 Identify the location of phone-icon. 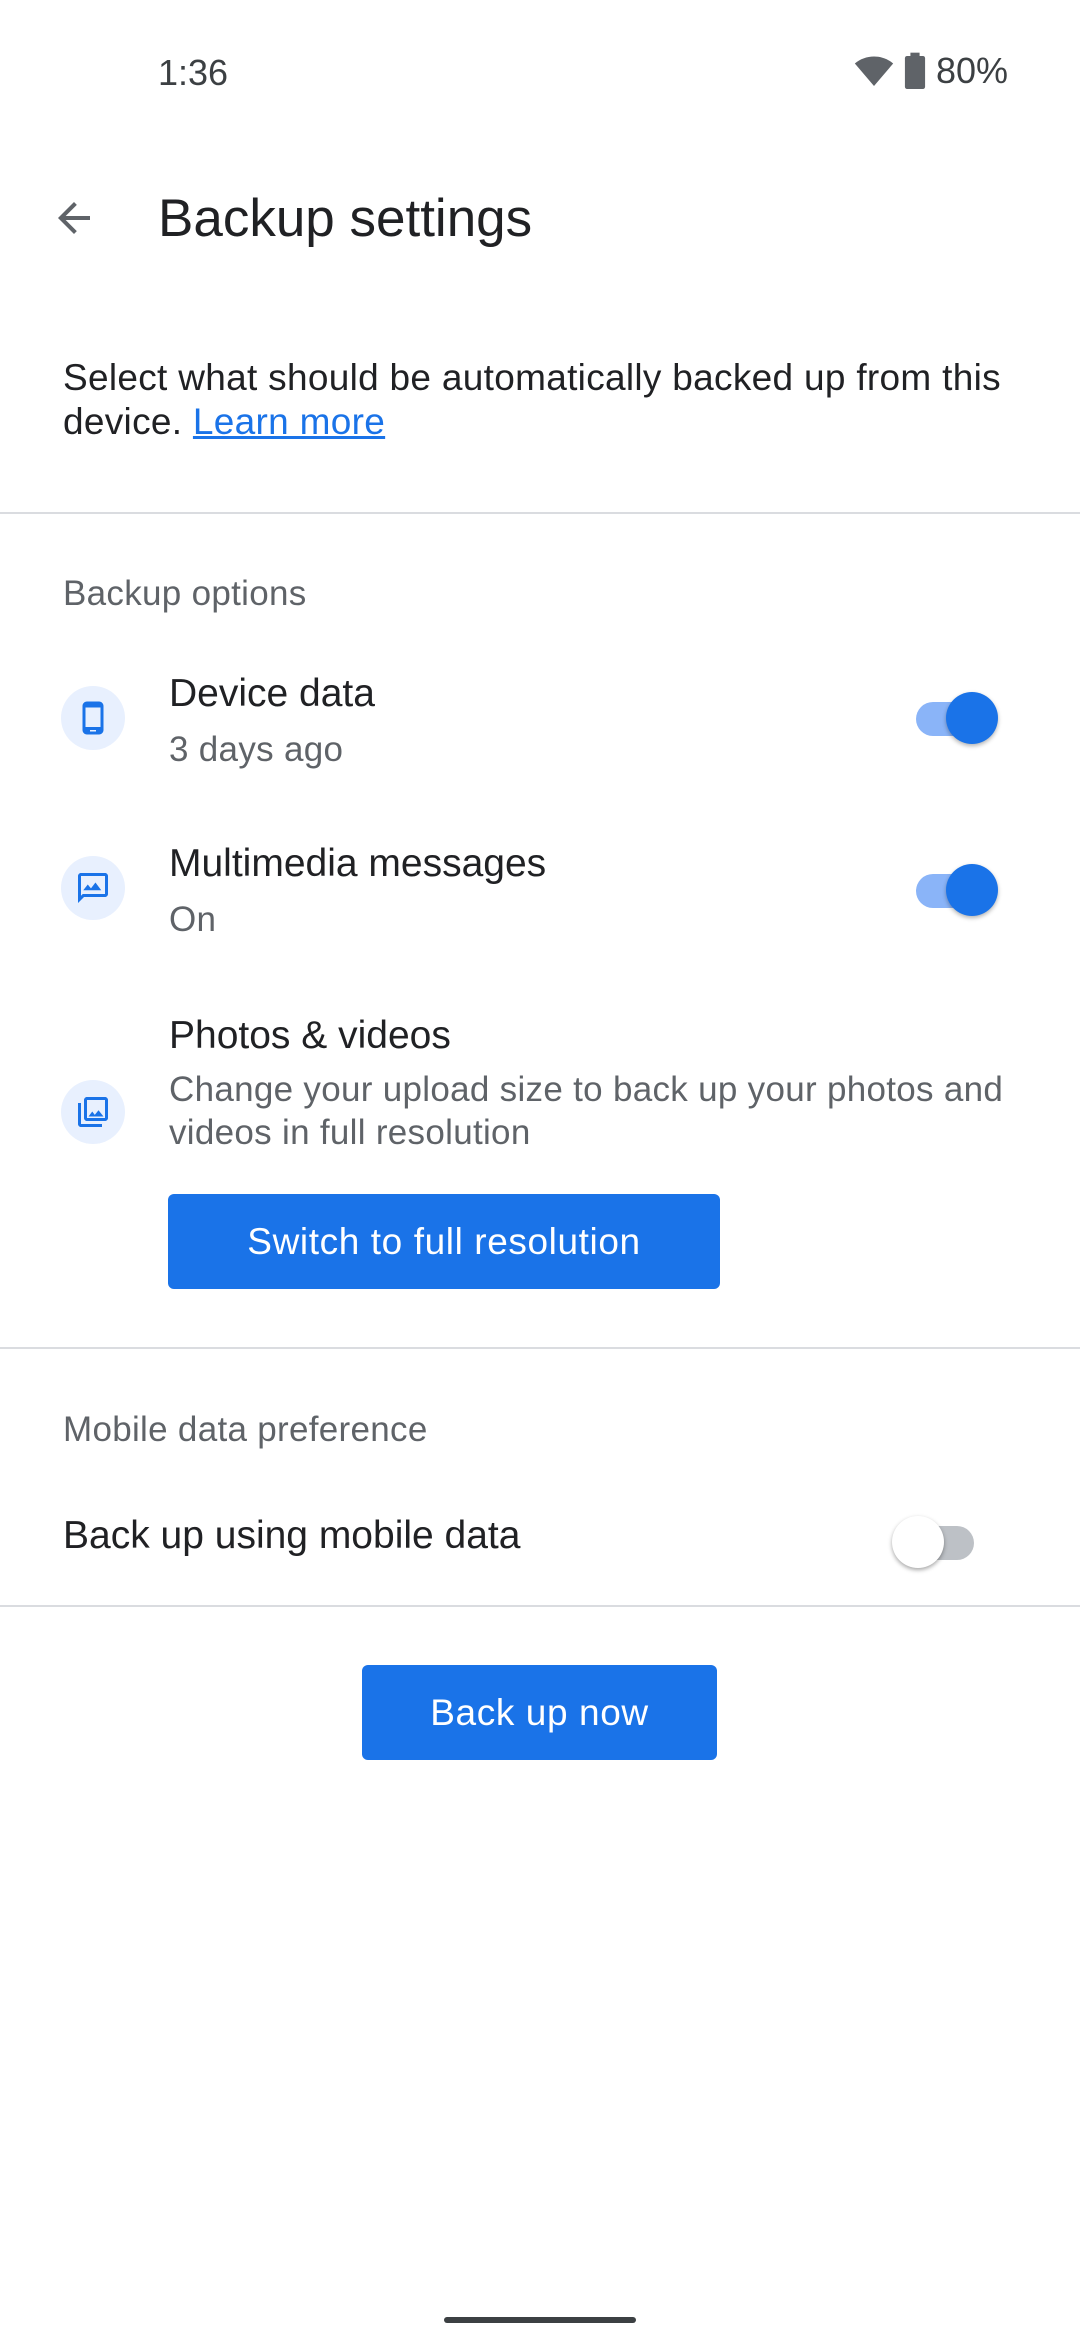
(93, 718).